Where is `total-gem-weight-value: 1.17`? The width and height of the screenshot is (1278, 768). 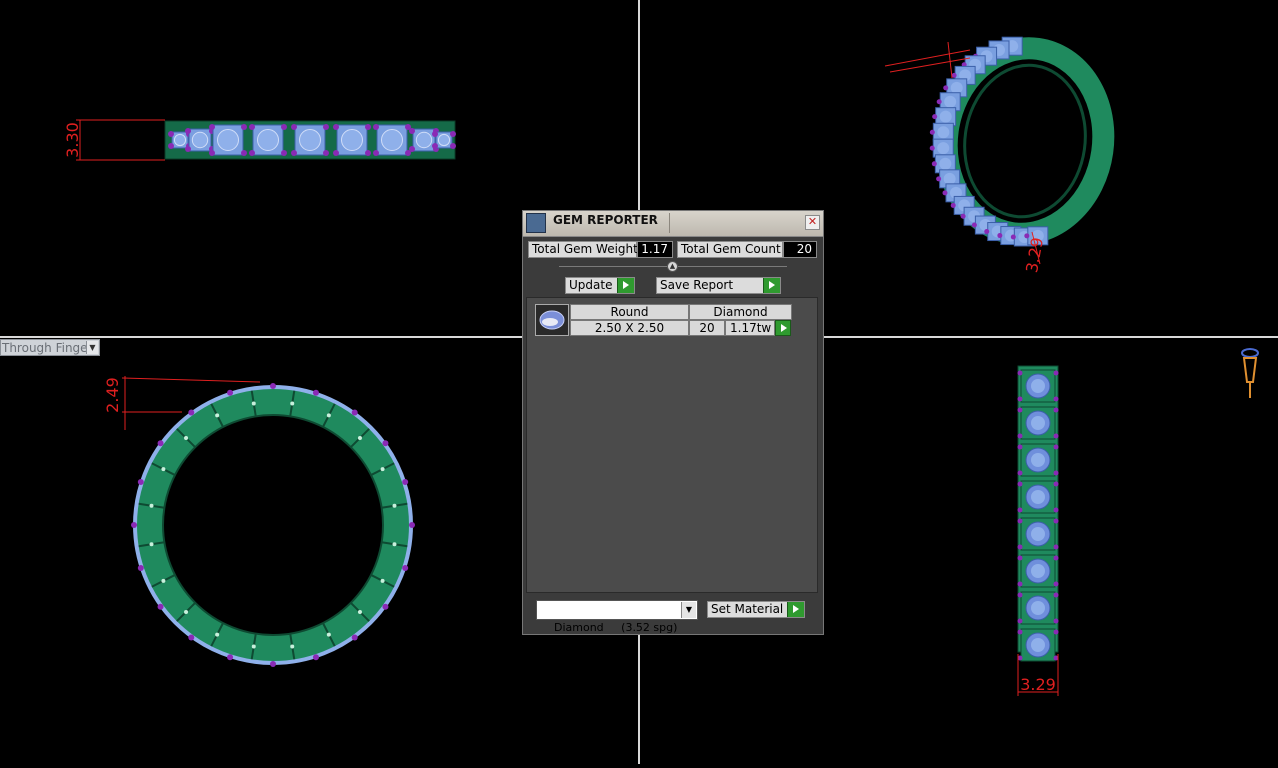 total-gem-weight-value: 1.17 is located at coordinates (655, 249).